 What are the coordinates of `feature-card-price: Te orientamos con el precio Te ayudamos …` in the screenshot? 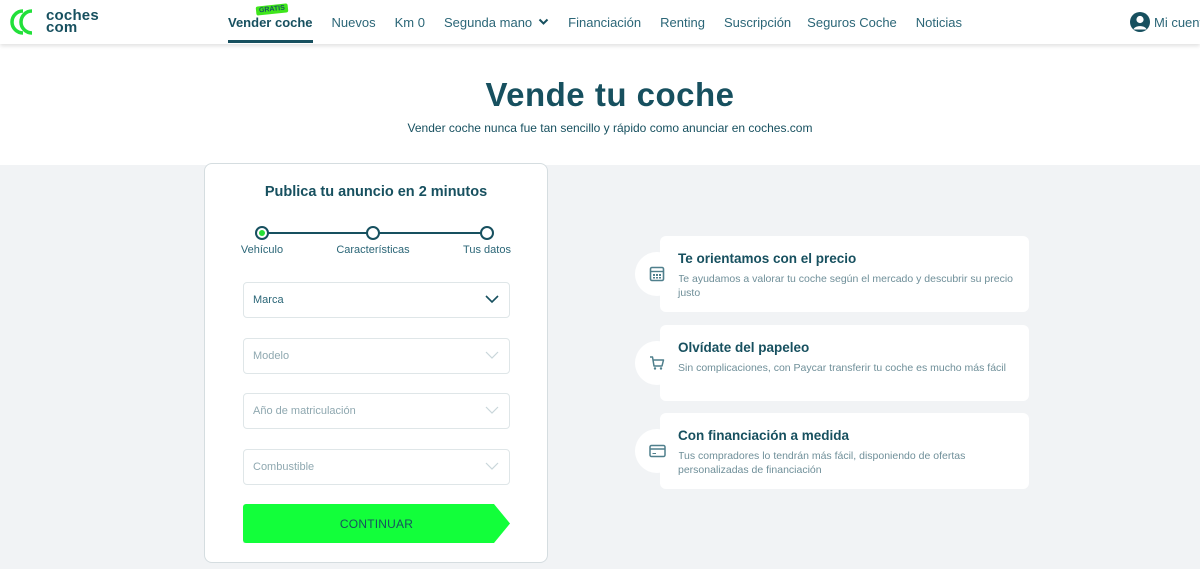 It's located at (844, 274).